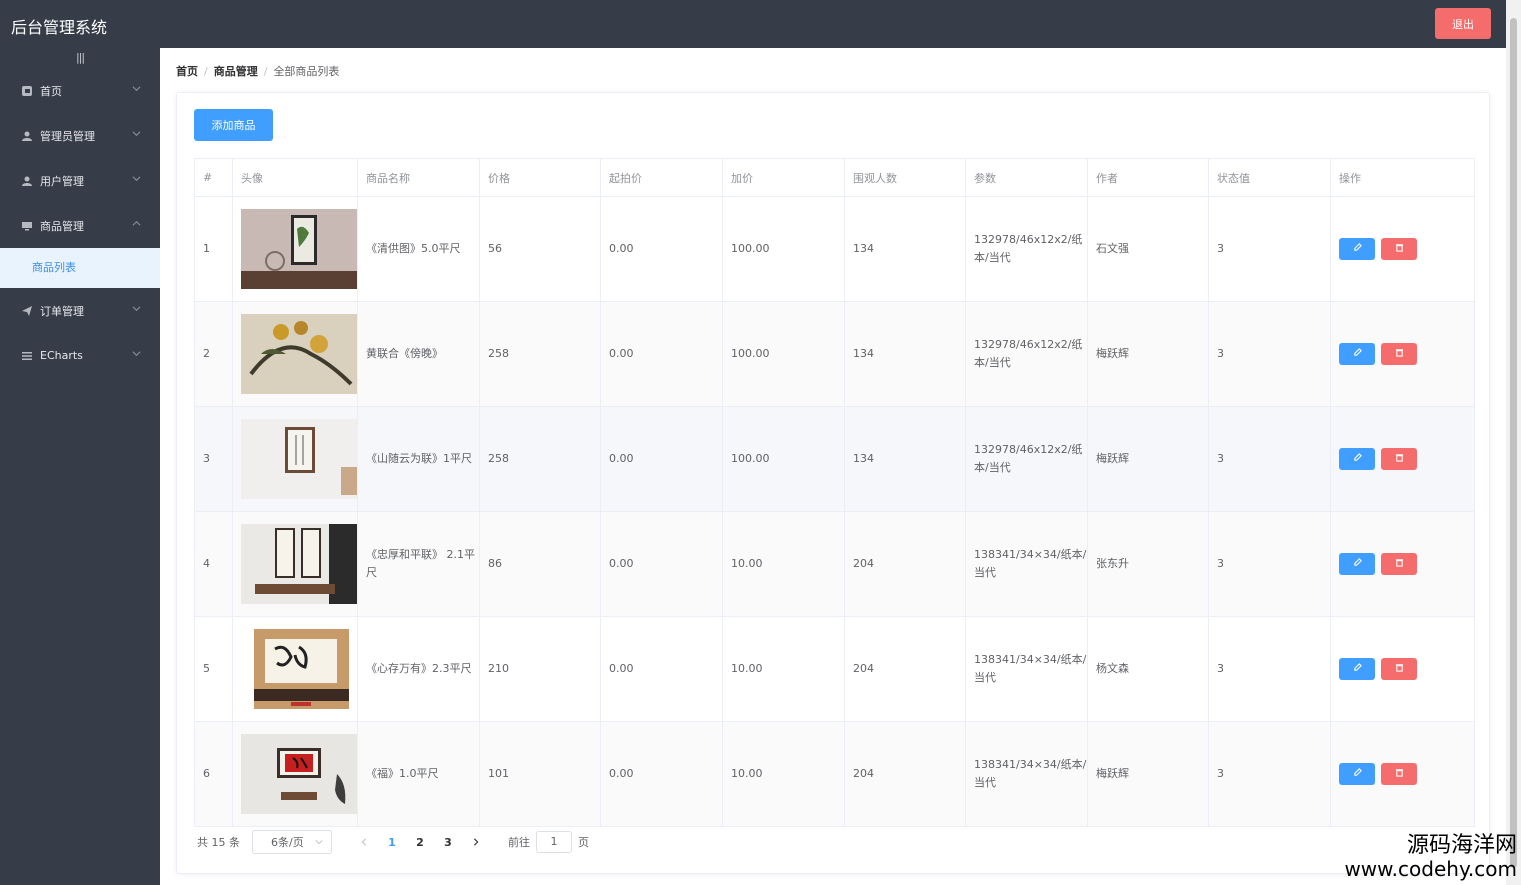  I want to click on add-goods-button: 添加商品, so click(233, 125).